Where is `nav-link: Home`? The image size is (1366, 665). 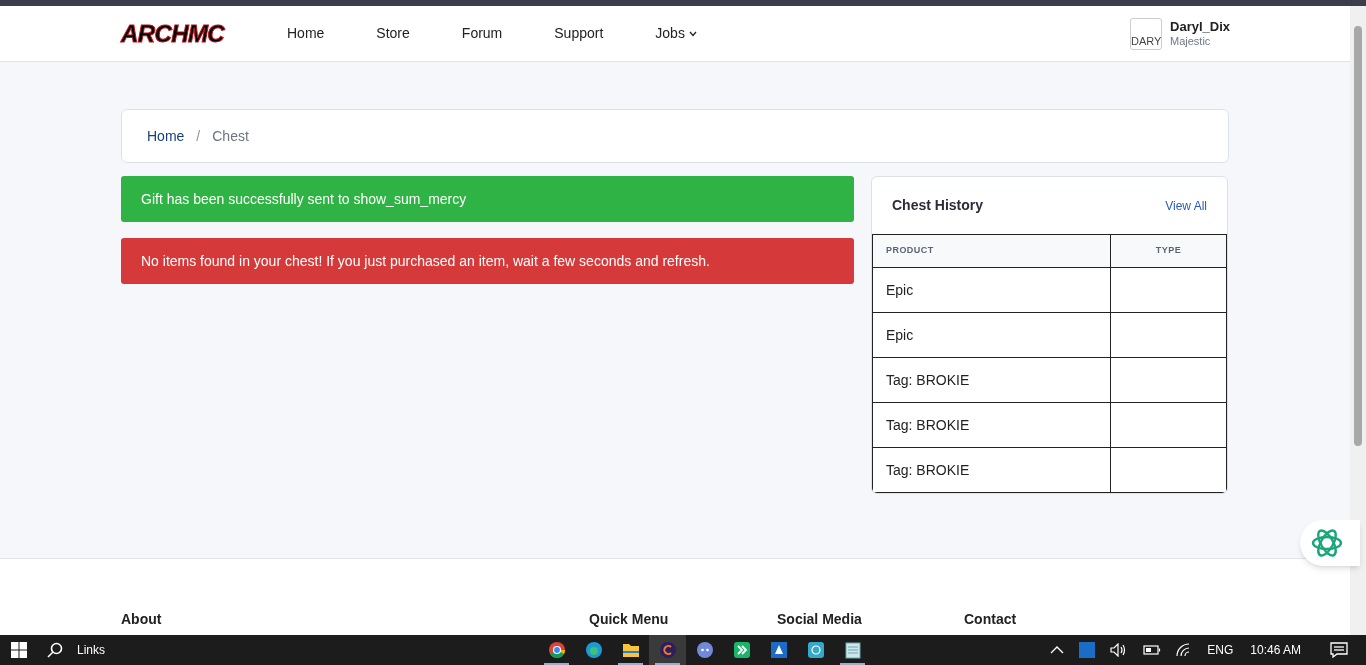 nav-link: Home is located at coordinates (306, 33).